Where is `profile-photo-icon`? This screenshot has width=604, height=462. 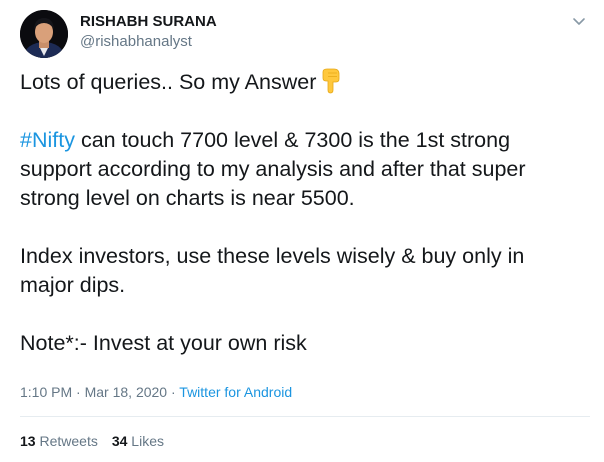
profile-photo-icon is located at coordinates (44, 34).